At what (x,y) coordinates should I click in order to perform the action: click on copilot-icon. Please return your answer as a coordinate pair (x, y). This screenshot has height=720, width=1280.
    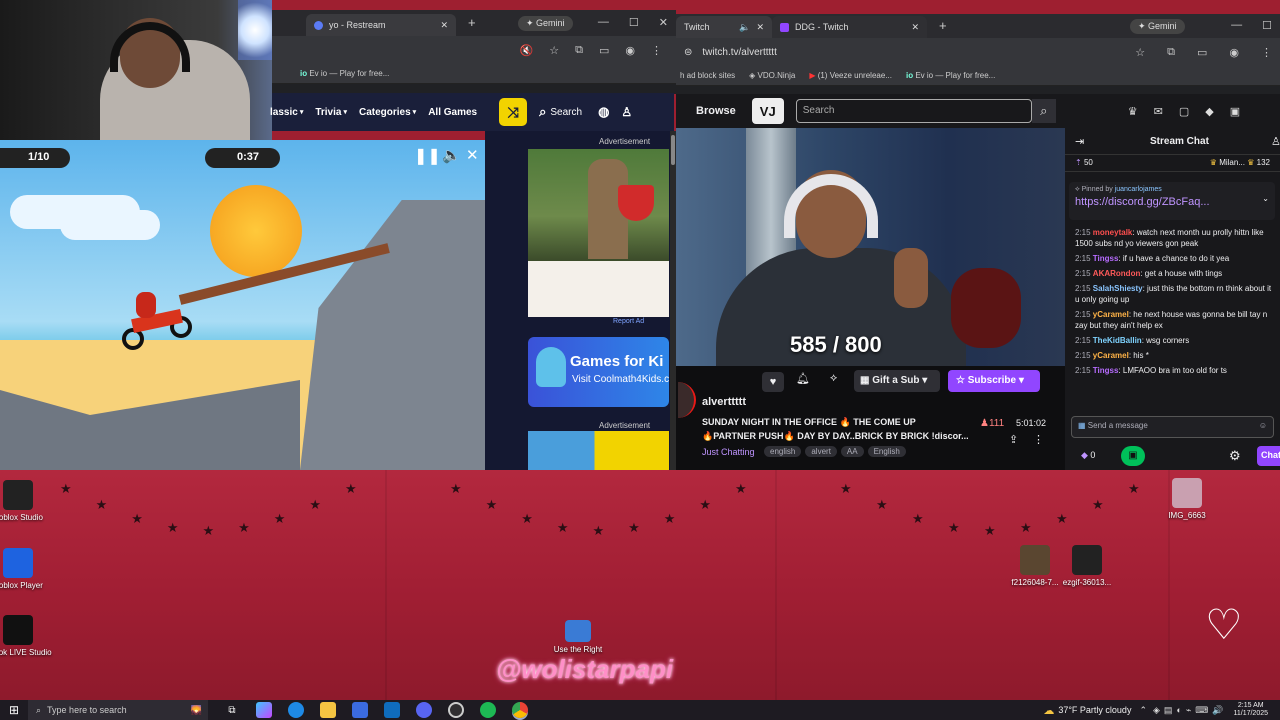
    Looking at the image, I should click on (264, 710).